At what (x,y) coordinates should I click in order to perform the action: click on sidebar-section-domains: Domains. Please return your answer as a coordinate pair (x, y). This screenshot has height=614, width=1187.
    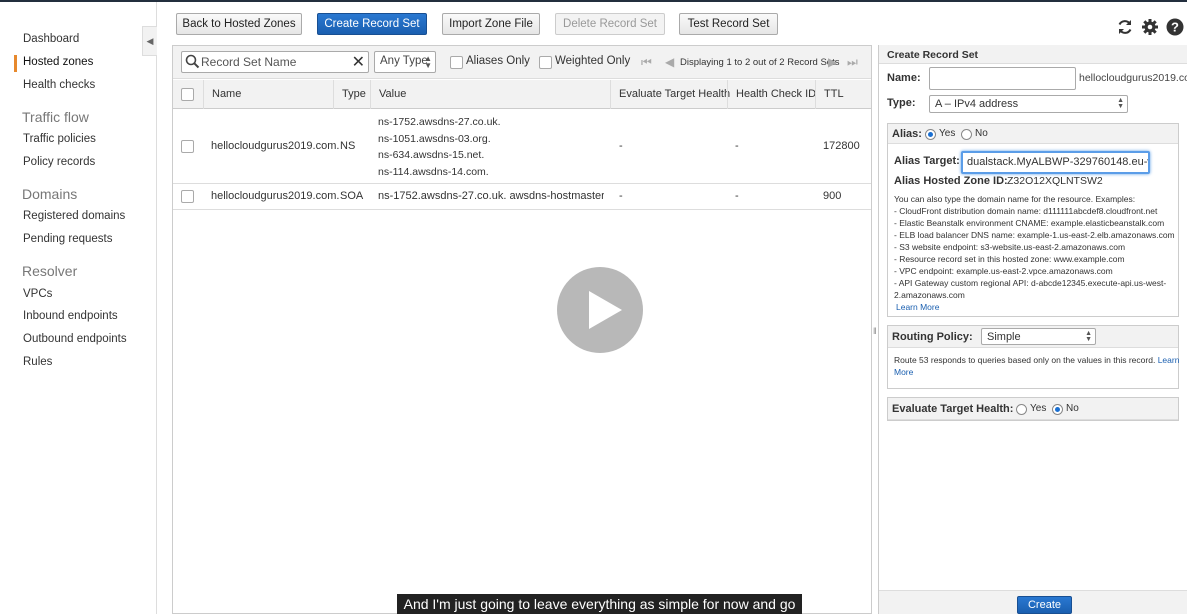
    Looking at the image, I should click on (50, 194).